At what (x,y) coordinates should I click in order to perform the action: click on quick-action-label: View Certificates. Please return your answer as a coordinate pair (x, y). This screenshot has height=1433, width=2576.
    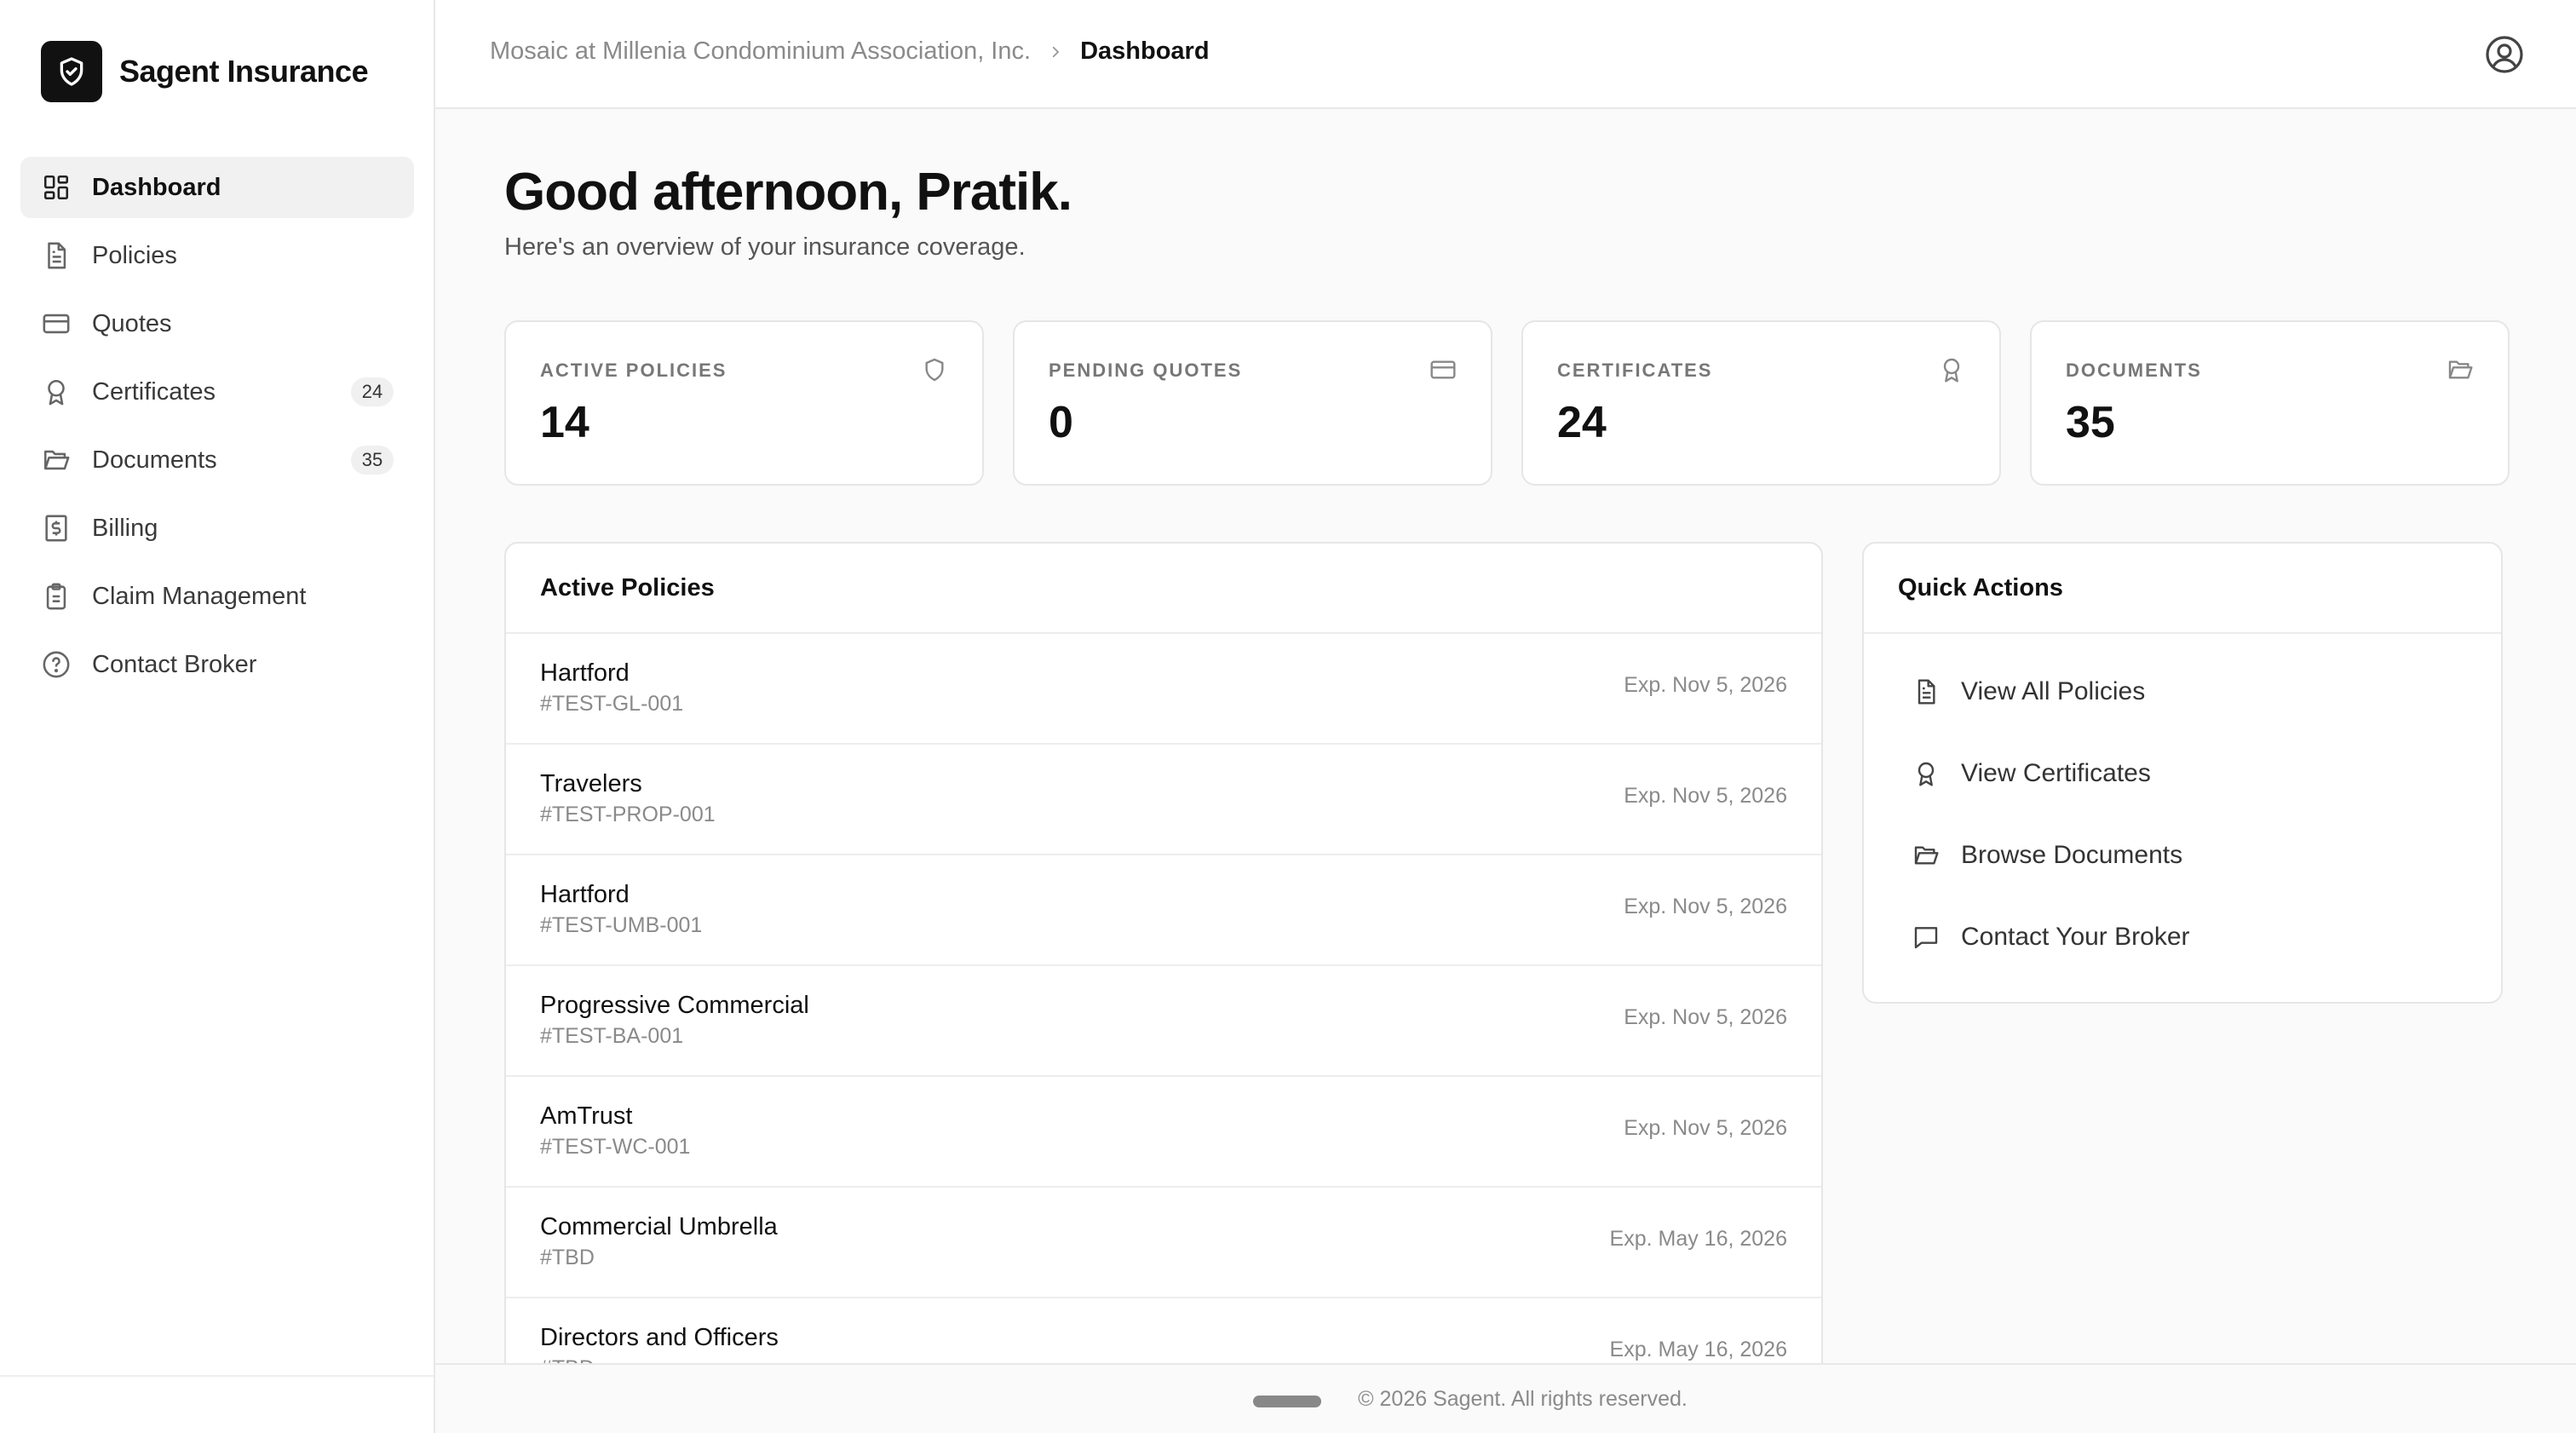
    Looking at the image, I should click on (2056, 773).